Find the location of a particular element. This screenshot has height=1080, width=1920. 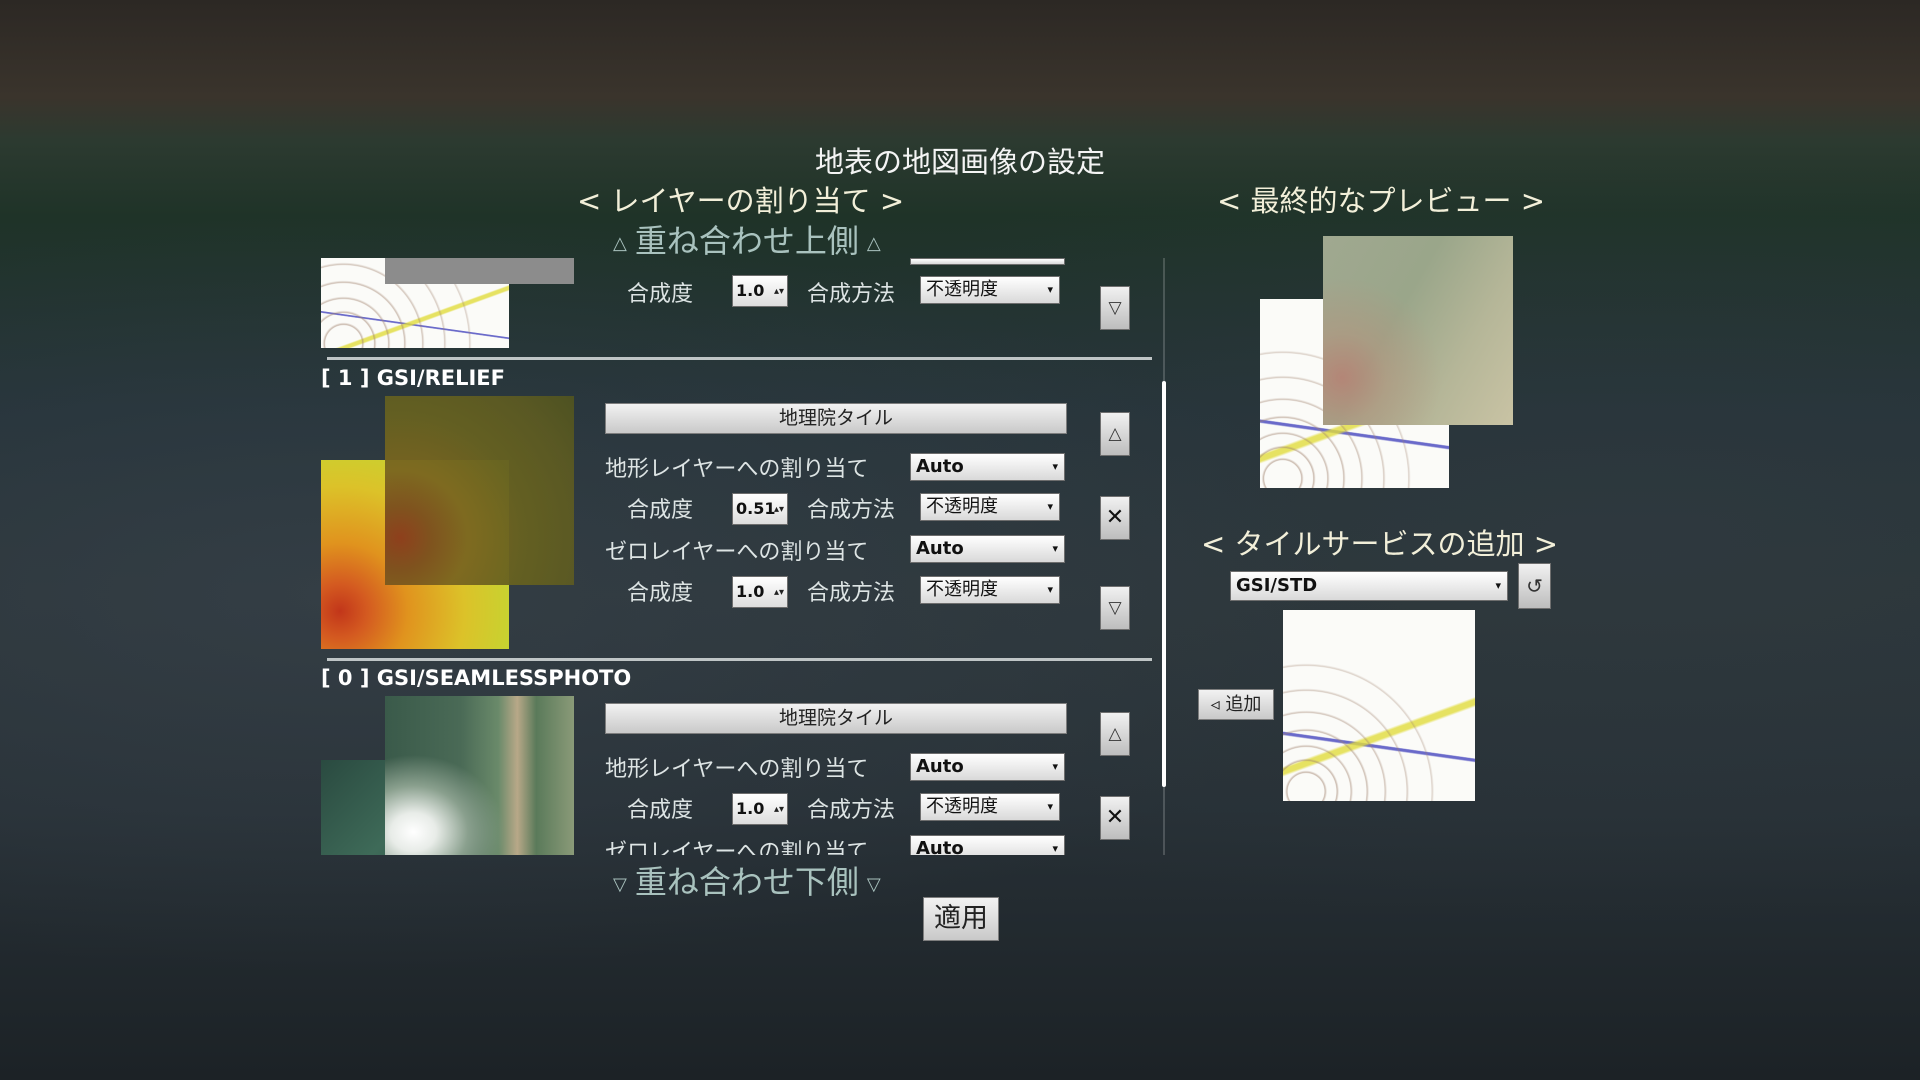

bottom-hint: ▽ 重ね合わせ下側 ▽ is located at coordinates (747, 880).